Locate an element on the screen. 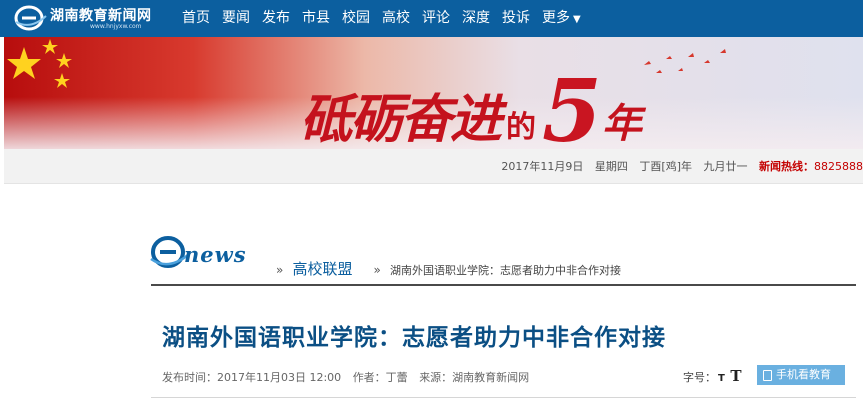 This screenshot has width=863, height=401. news-logo-text: news is located at coordinates (215, 254).